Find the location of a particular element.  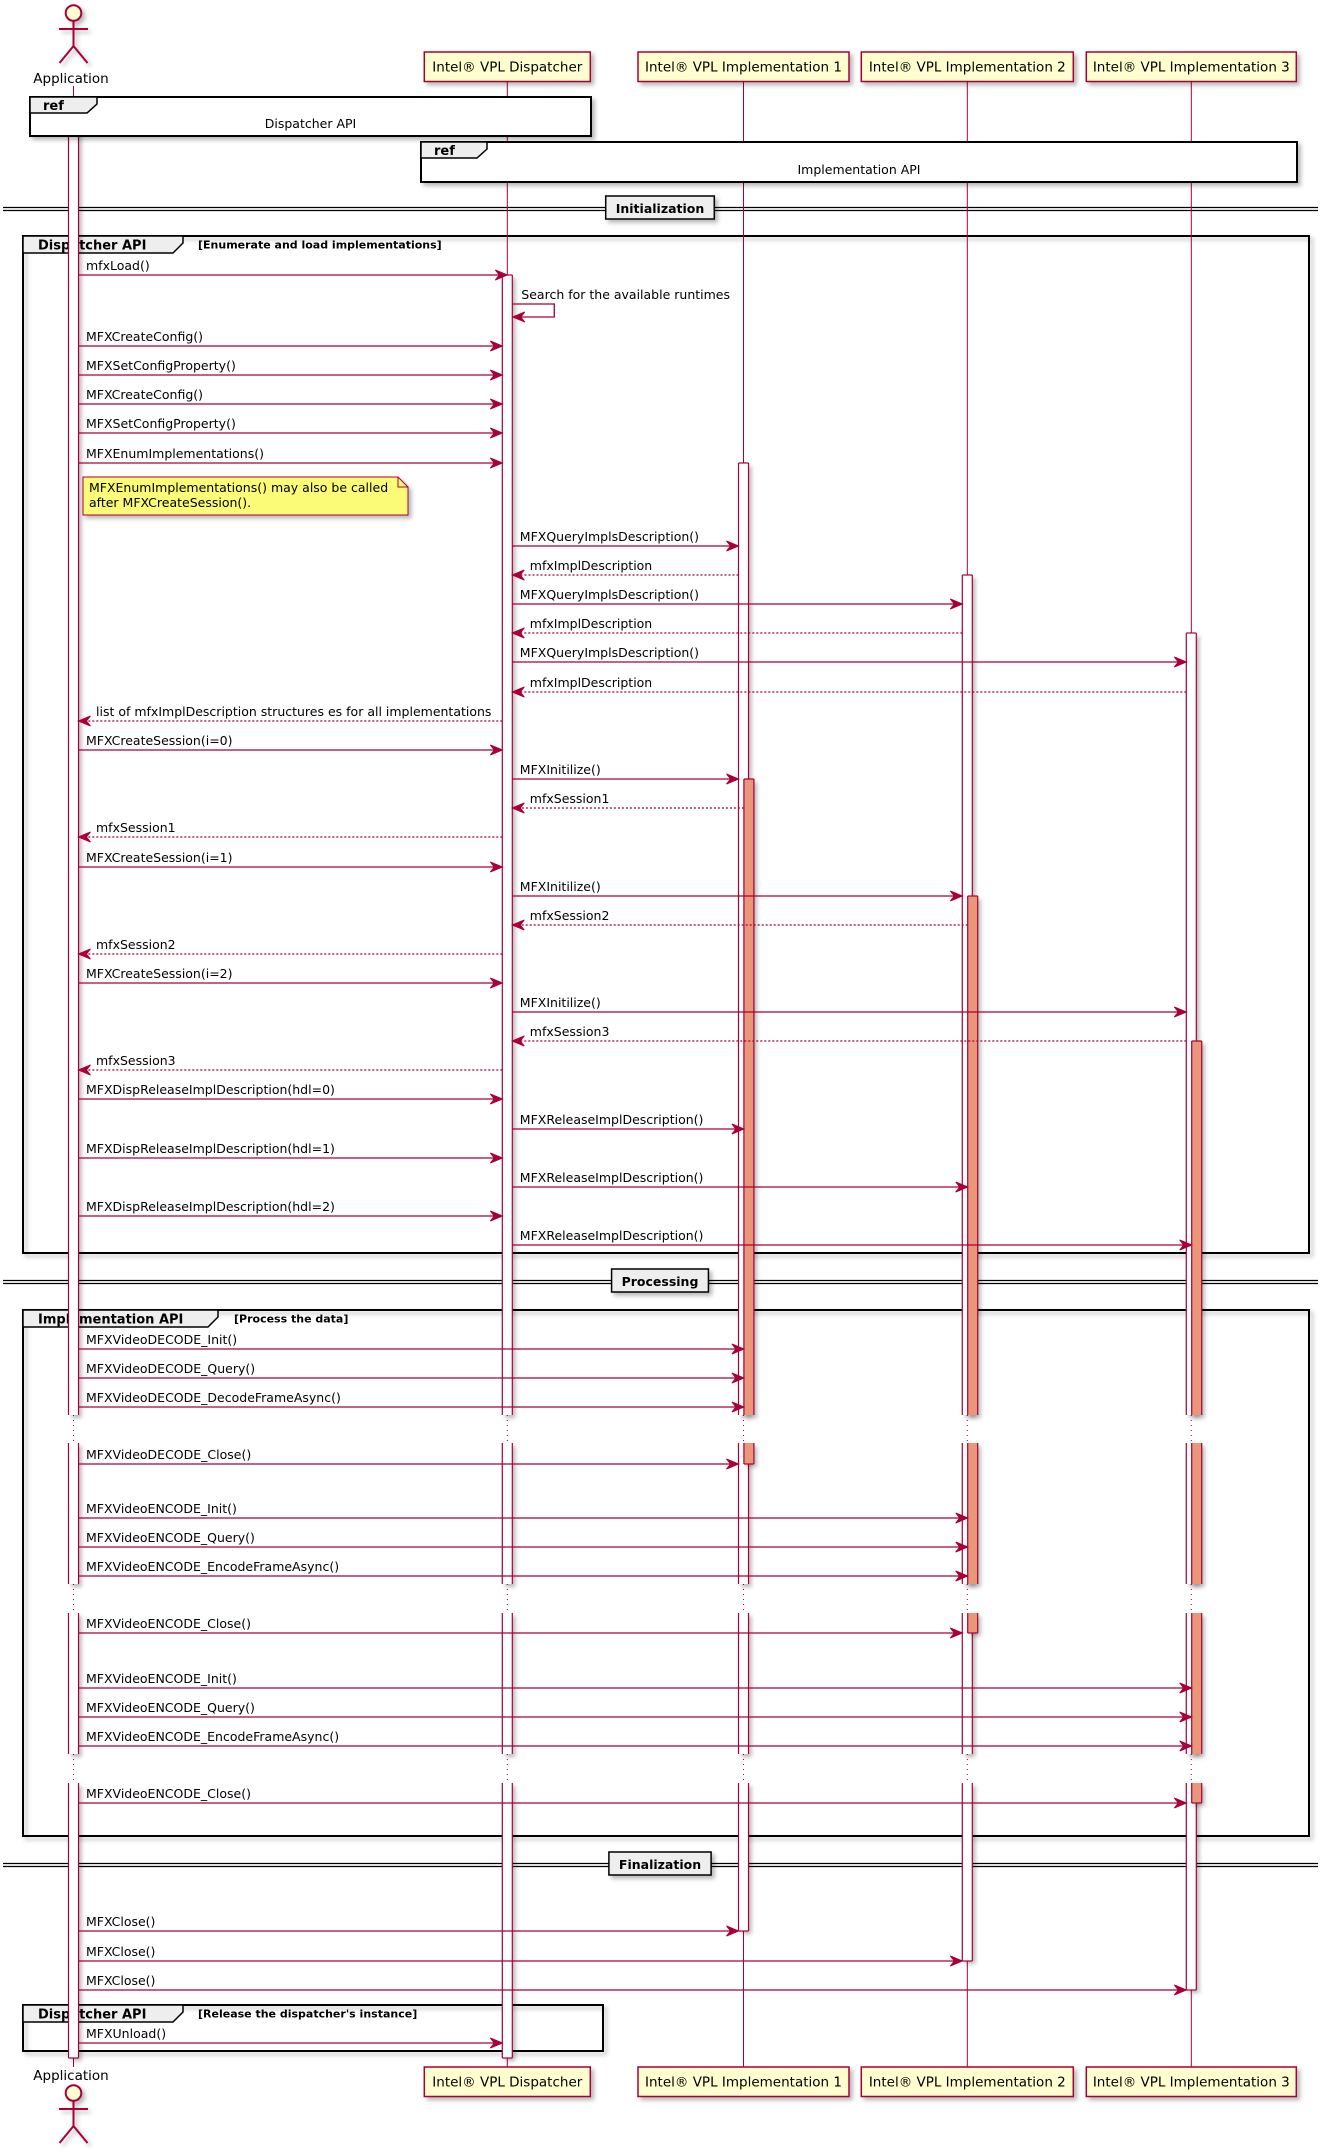

participant-label: Intel® VPL Dispatcher is located at coordinates (507, 2083).